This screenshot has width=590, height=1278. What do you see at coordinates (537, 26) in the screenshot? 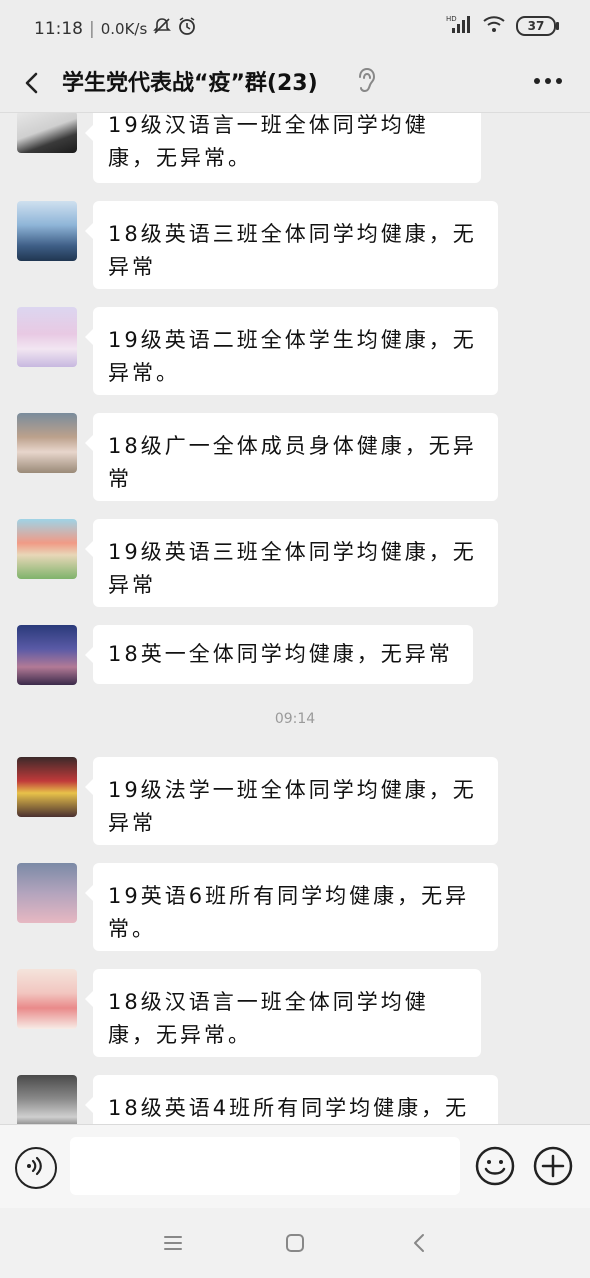
I see `battery-indicator: 37` at bounding box center [537, 26].